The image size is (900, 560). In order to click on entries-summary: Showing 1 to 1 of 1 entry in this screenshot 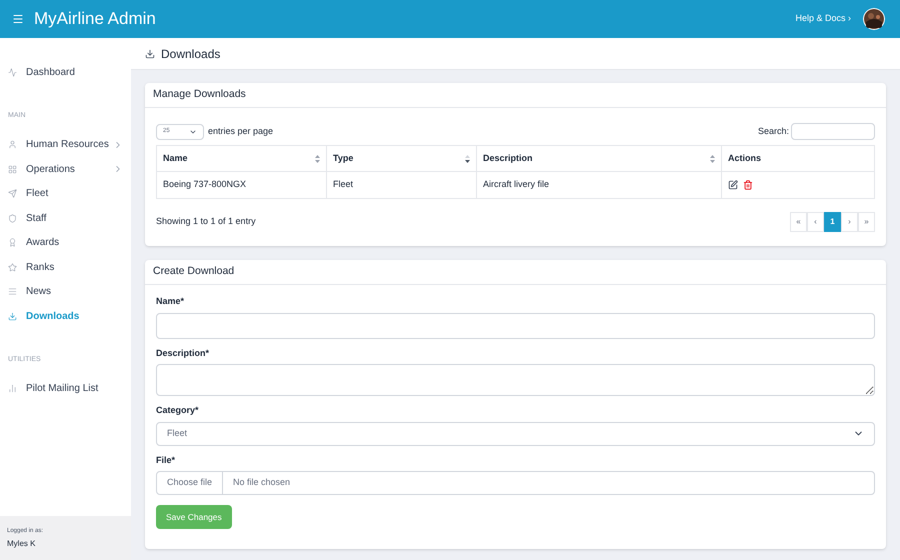, I will do `click(206, 221)`.